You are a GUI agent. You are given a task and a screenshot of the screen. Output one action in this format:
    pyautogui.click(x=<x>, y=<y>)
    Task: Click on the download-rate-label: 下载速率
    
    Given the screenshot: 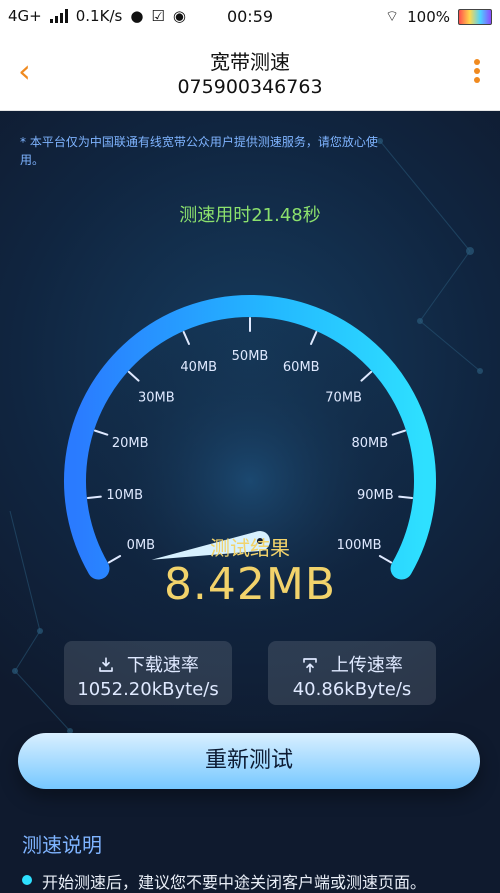 What is the action you would take?
    pyautogui.click(x=162, y=665)
    